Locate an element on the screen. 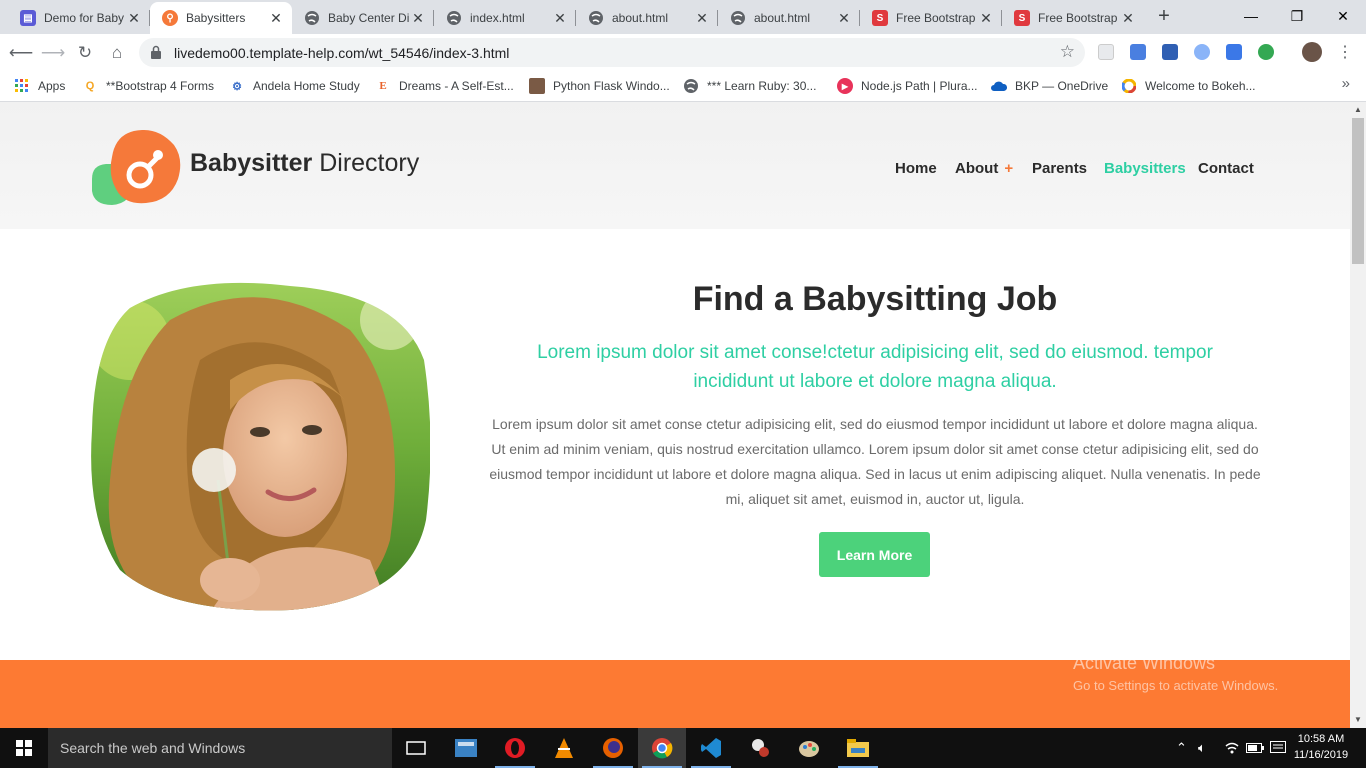 This screenshot has height=768, width=1366. babysitter-photo is located at coordinates (260, 446).